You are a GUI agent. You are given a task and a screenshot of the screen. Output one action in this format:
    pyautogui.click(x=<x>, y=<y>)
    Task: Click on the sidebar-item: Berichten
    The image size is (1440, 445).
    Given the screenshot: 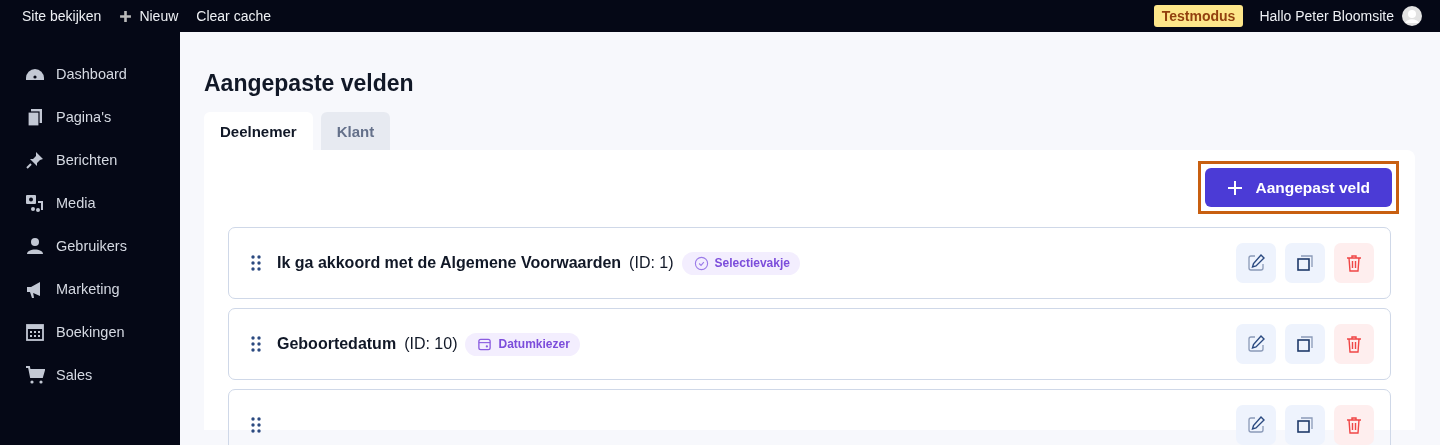 What is the action you would take?
    pyautogui.click(x=90, y=160)
    